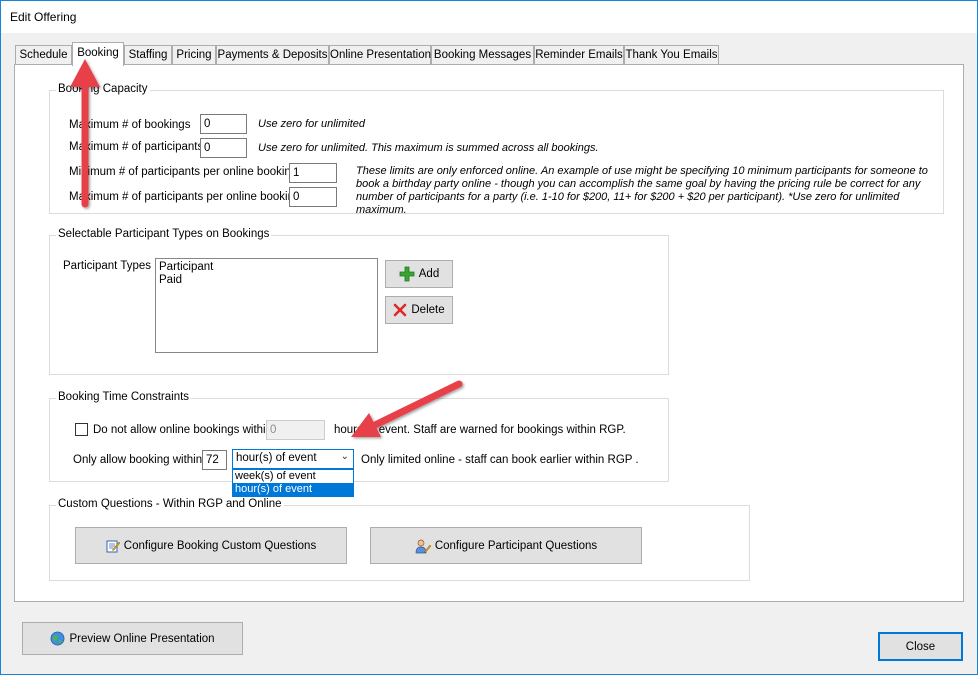 Image resolution: width=978 pixels, height=675 pixels. I want to click on no-online-bookings-checkbox, so click(81, 429).